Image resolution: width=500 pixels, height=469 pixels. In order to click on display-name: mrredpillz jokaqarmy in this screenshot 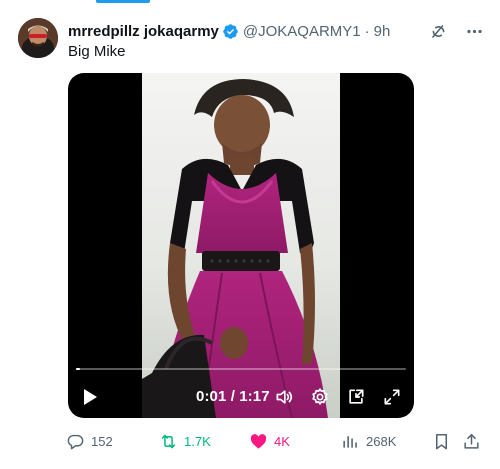, I will do `click(143, 31)`.